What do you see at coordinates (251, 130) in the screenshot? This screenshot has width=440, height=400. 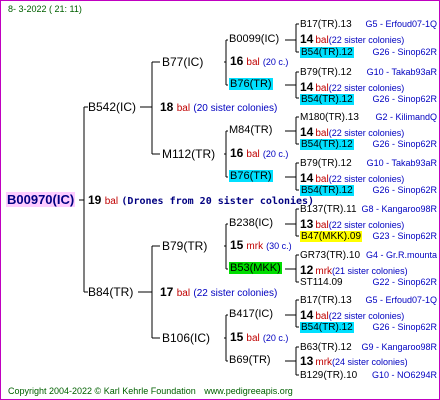 I see `gen3-2-id: M84(TR)` at bounding box center [251, 130].